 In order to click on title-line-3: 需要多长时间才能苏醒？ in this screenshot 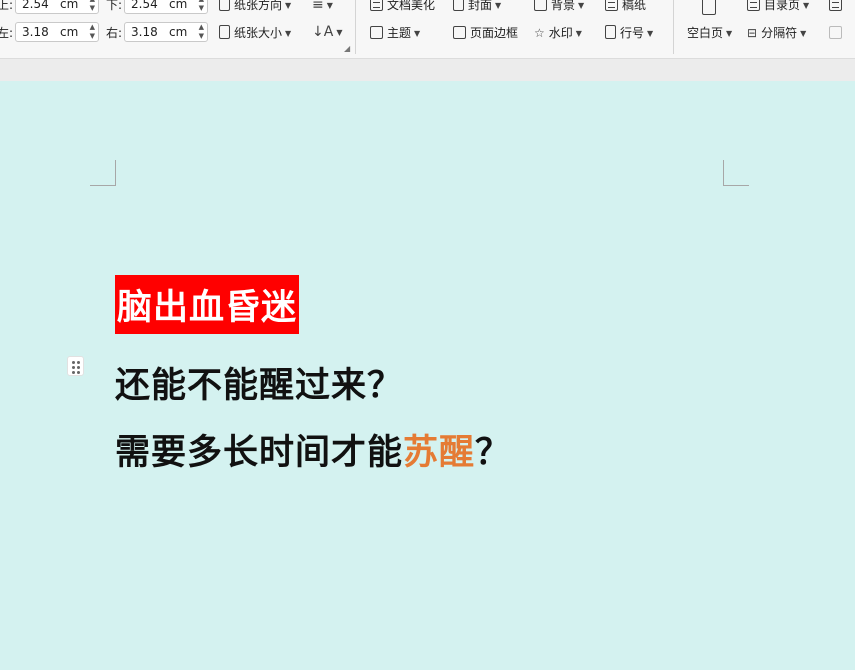, I will do `click(313, 449)`.